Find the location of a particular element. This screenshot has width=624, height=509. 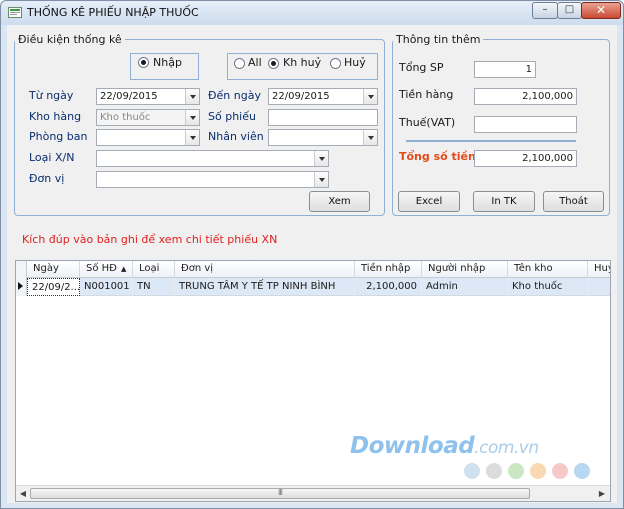

scroll-grip-icon: III is located at coordinates (280, 492).